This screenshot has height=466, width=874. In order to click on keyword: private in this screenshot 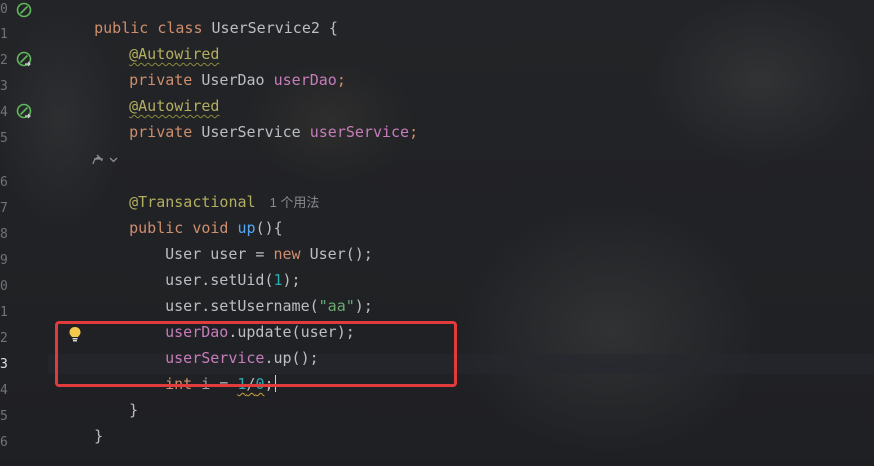, I will do `click(165, 132)`.